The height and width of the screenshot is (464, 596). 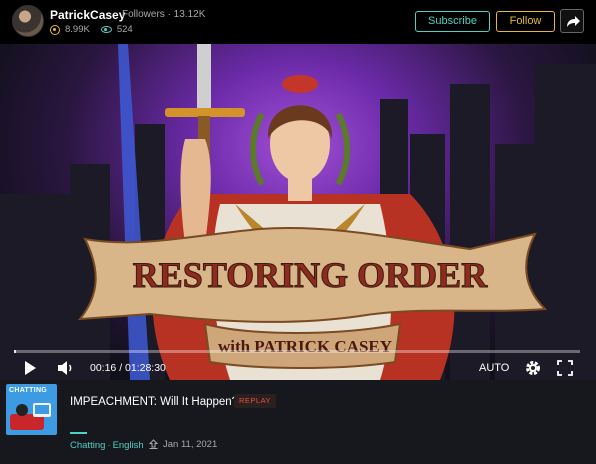 What do you see at coordinates (164, 14) in the screenshot?
I see `followers-count: Followers · 13.12K` at bounding box center [164, 14].